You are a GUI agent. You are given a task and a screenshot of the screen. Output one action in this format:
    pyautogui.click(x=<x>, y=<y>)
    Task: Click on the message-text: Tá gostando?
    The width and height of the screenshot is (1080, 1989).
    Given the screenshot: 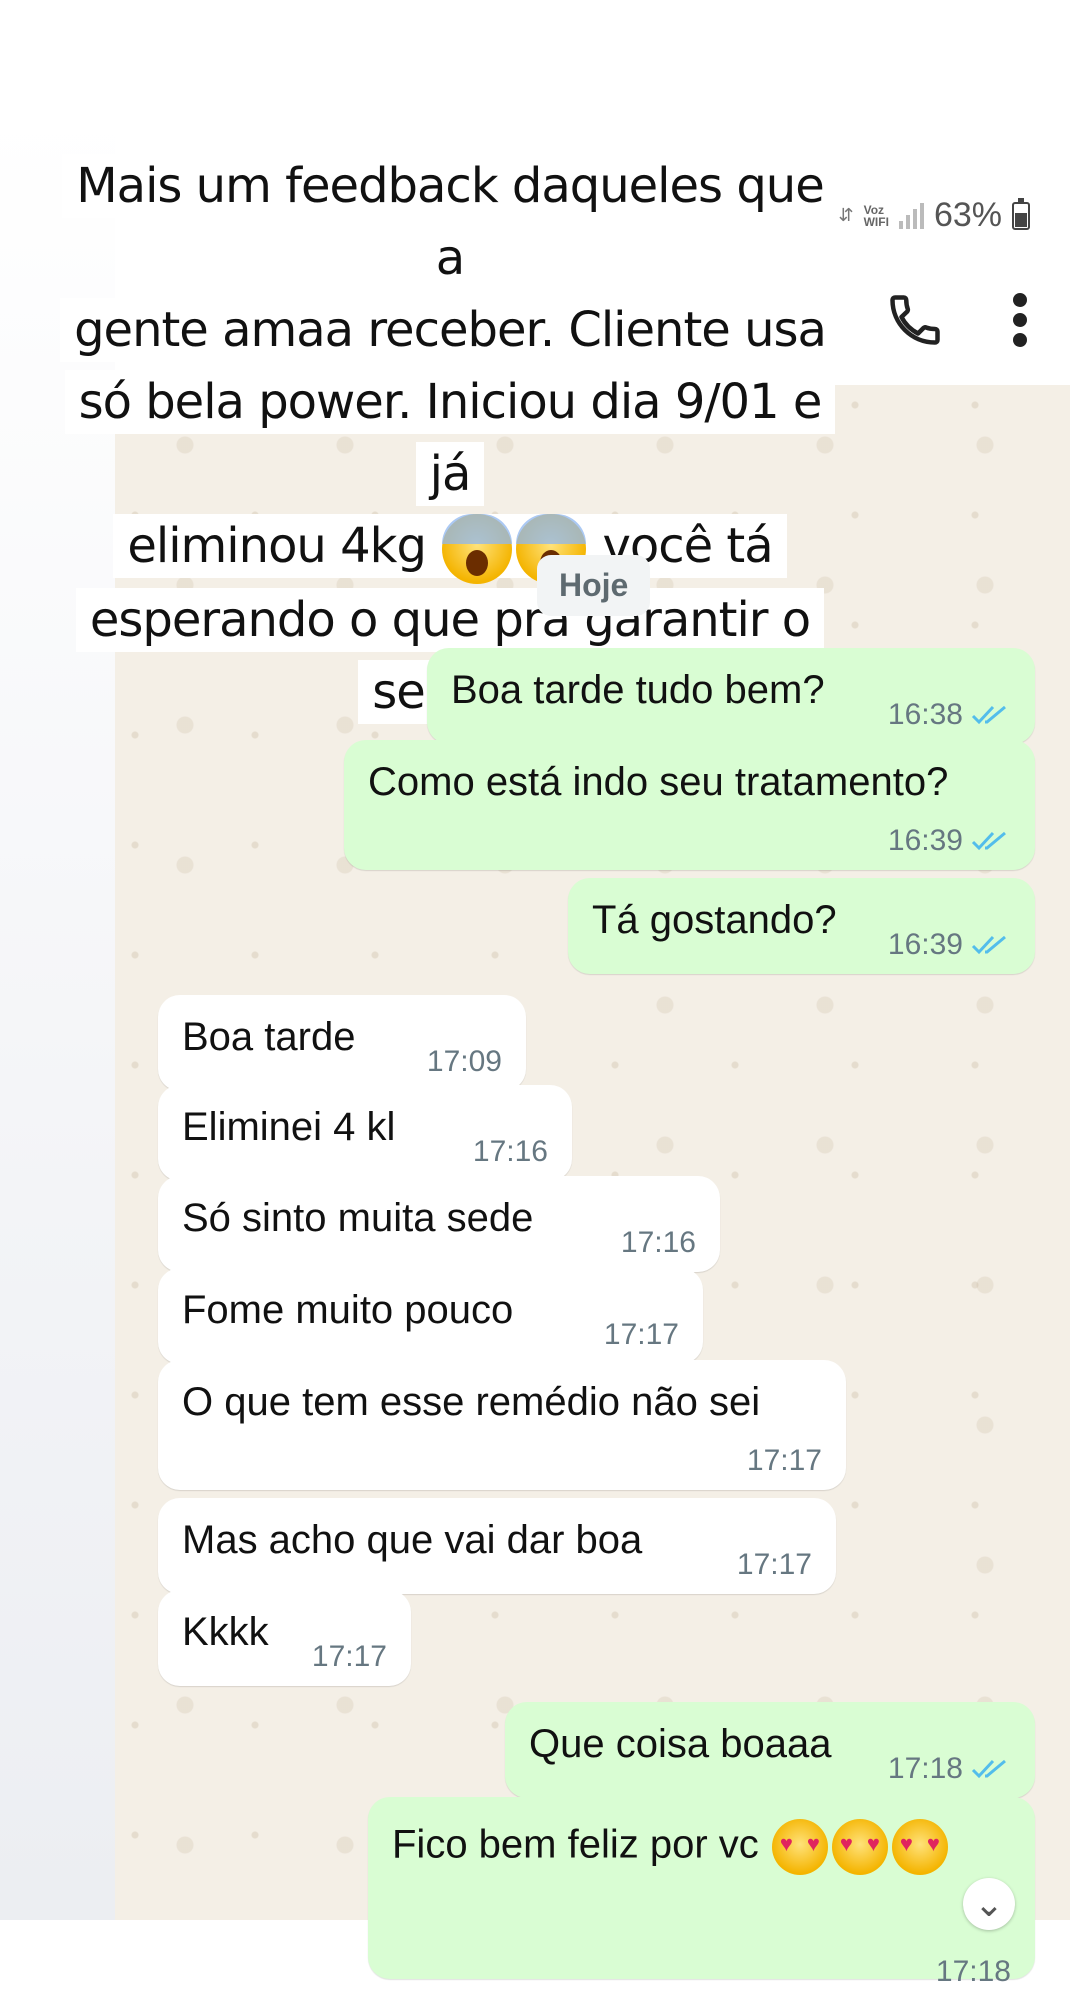 What is the action you would take?
    pyautogui.click(x=714, y=920)
    